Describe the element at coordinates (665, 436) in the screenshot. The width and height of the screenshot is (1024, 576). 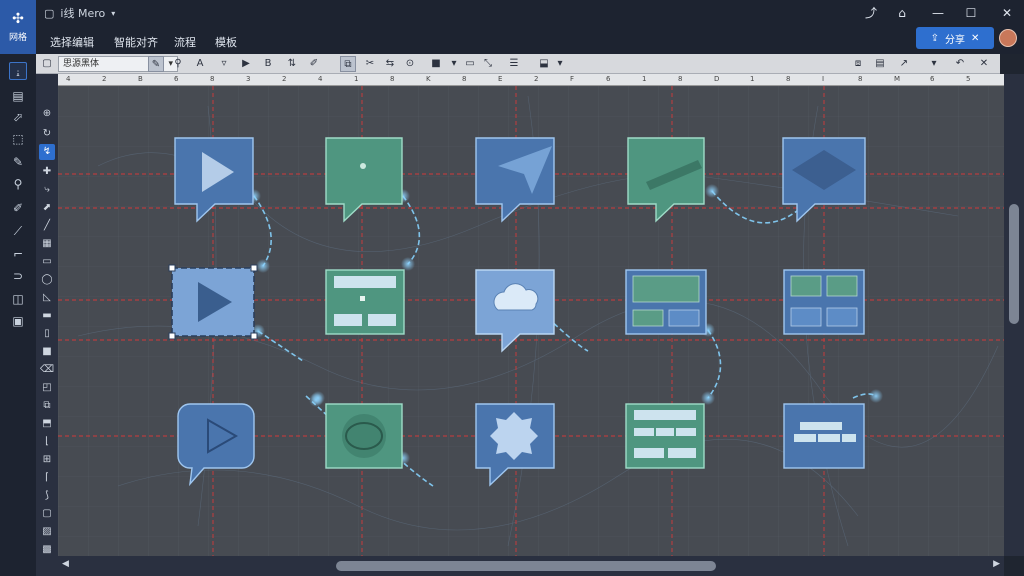
I see `shape-card-list` at that location.